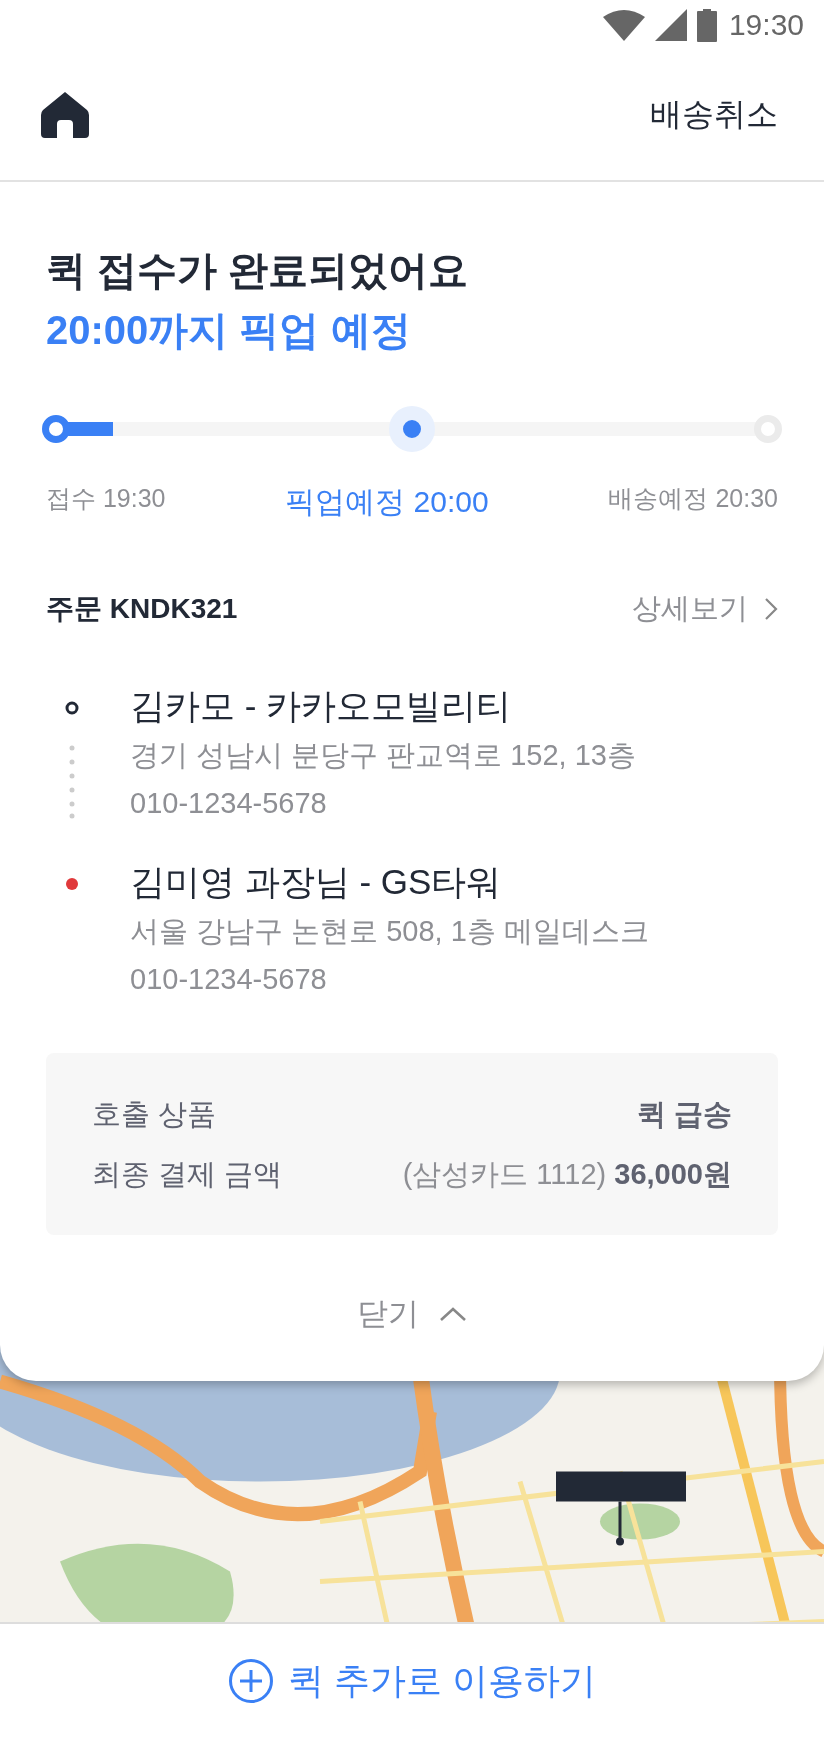 This screenshot has height=1738, width=824. I want to click on close-button: 닫기, so click(412, 1314).